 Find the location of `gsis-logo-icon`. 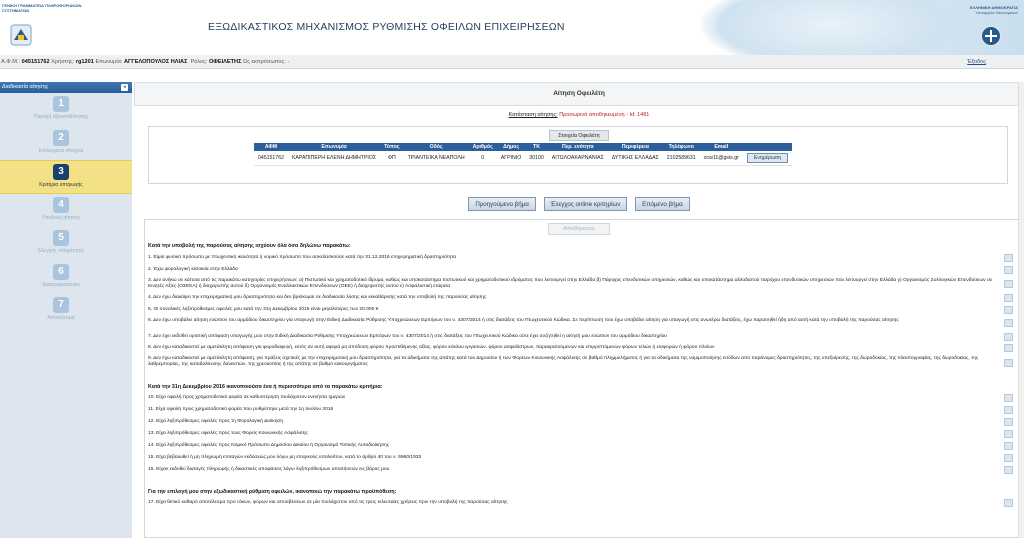

gsis-logo-icon is located at coordinates (21, 35).